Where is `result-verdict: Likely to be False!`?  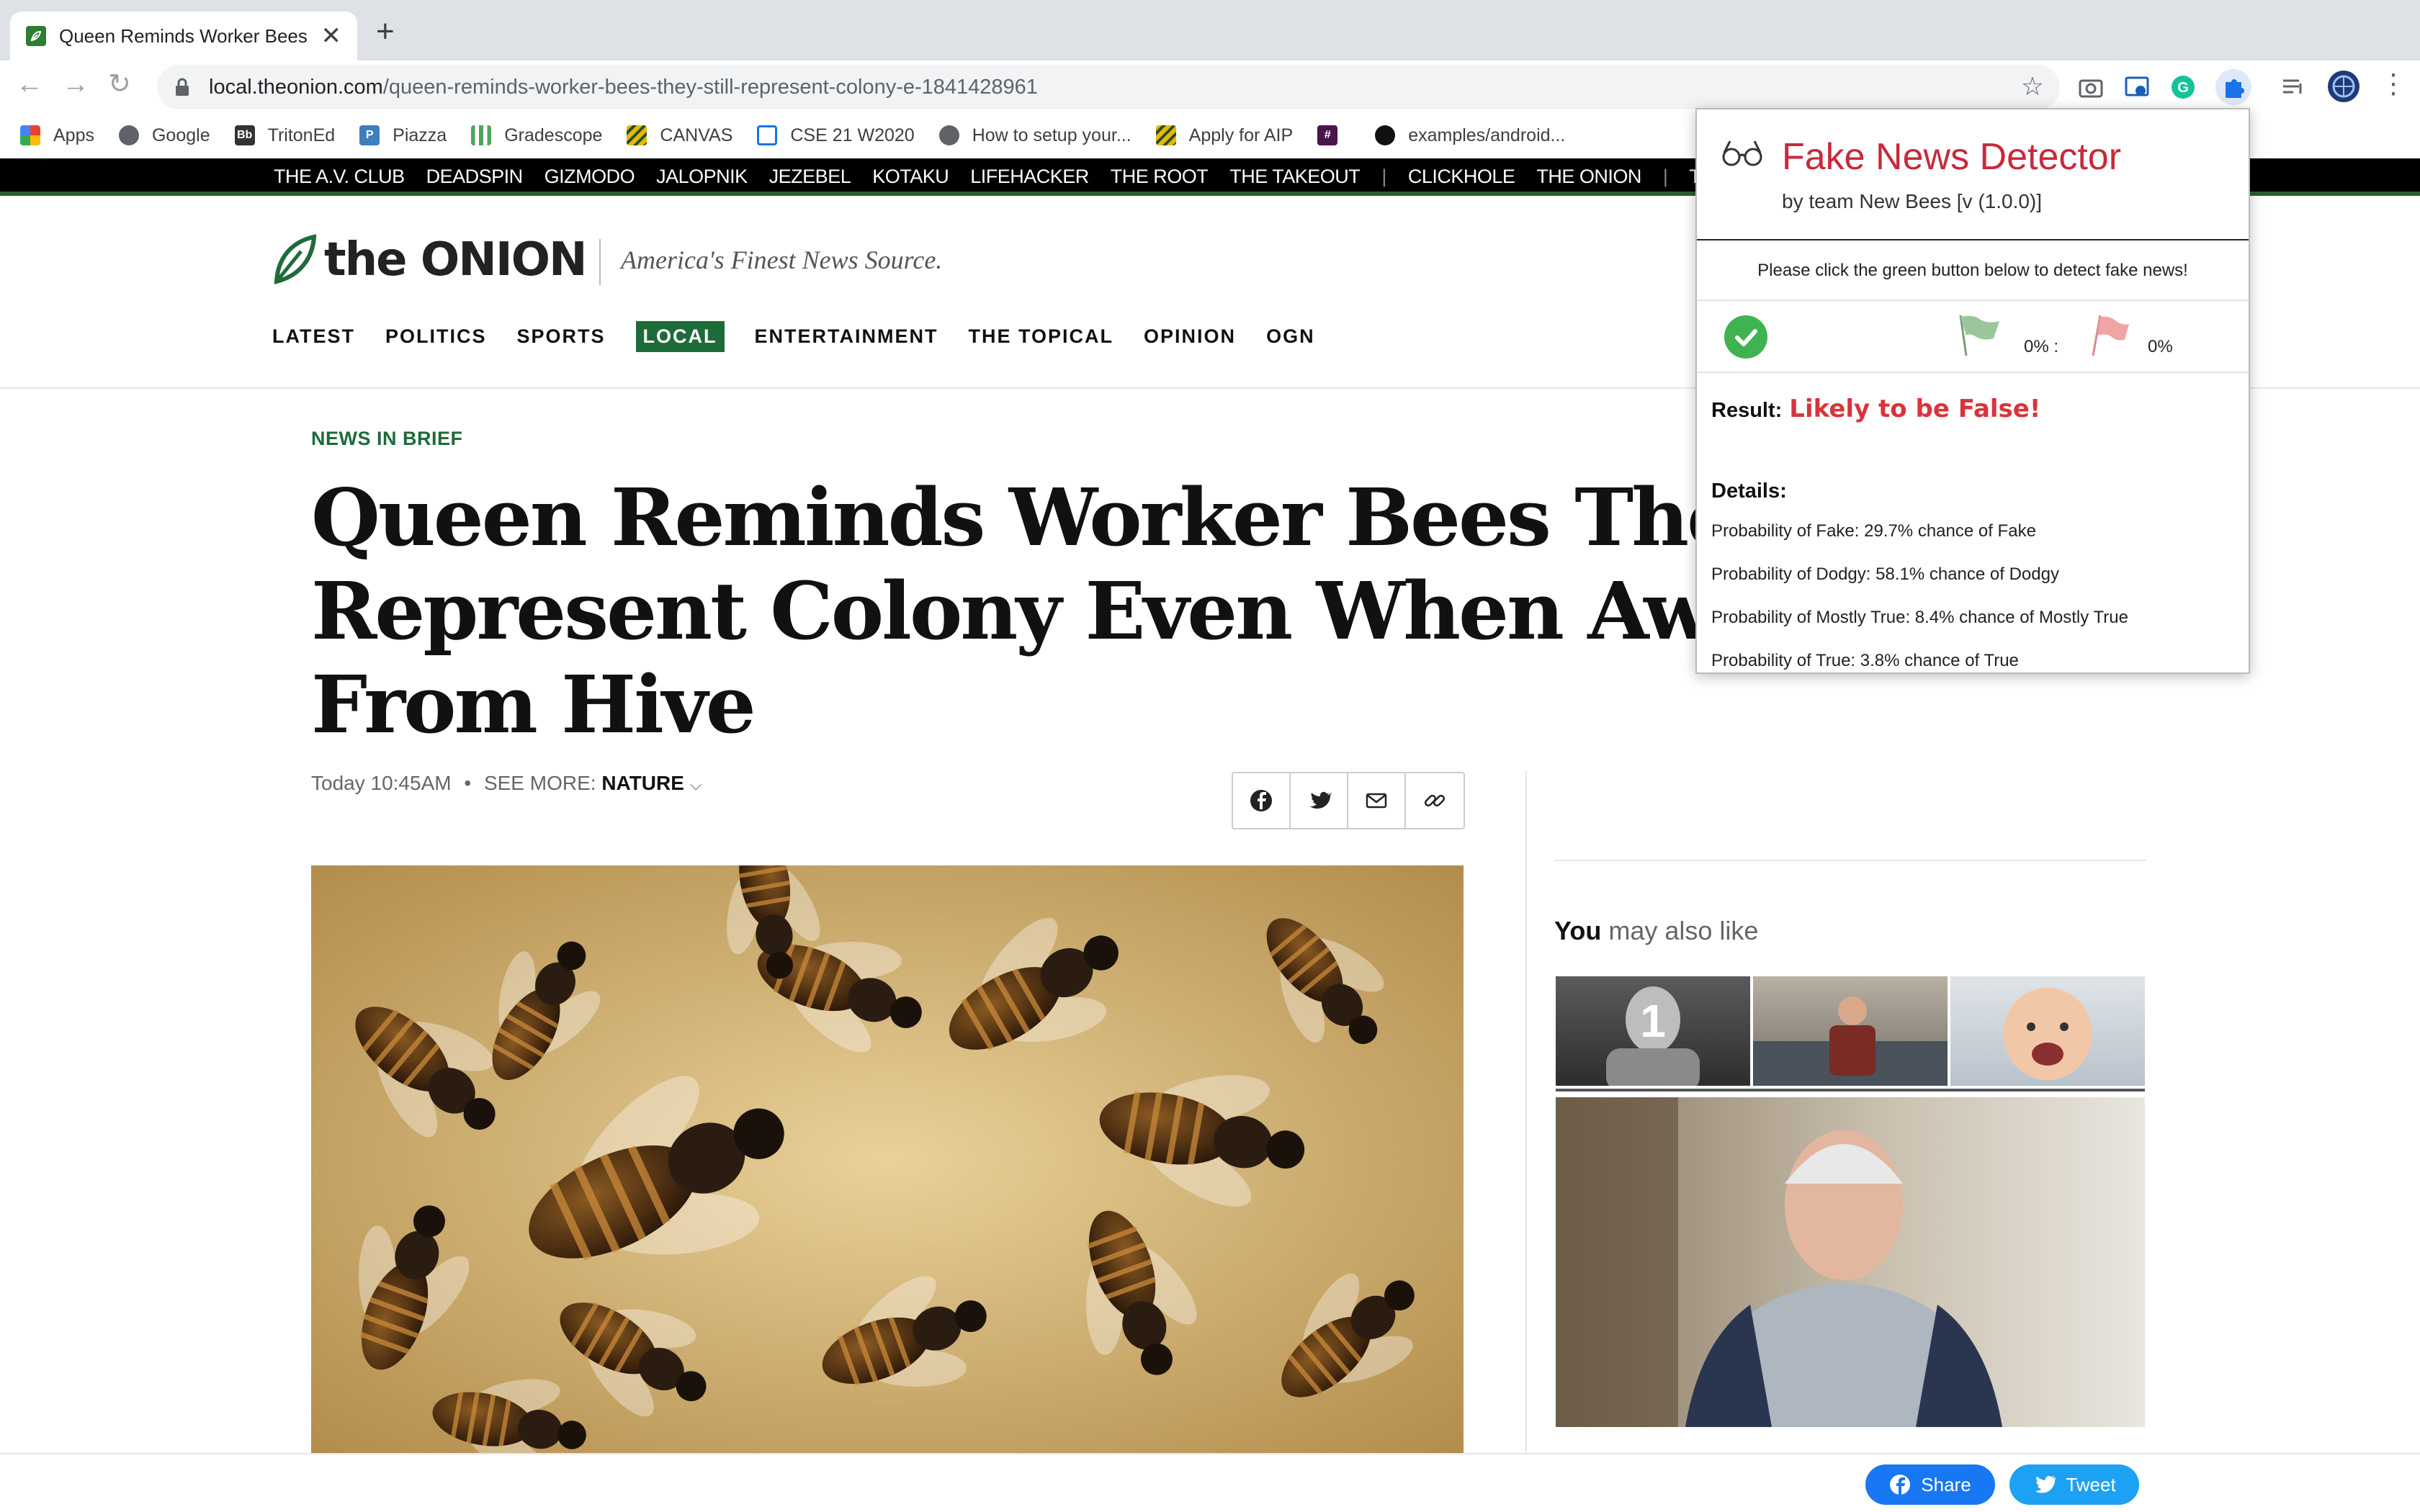 result-verdict: Likely to be False! is located at coordinates (1915, 409).